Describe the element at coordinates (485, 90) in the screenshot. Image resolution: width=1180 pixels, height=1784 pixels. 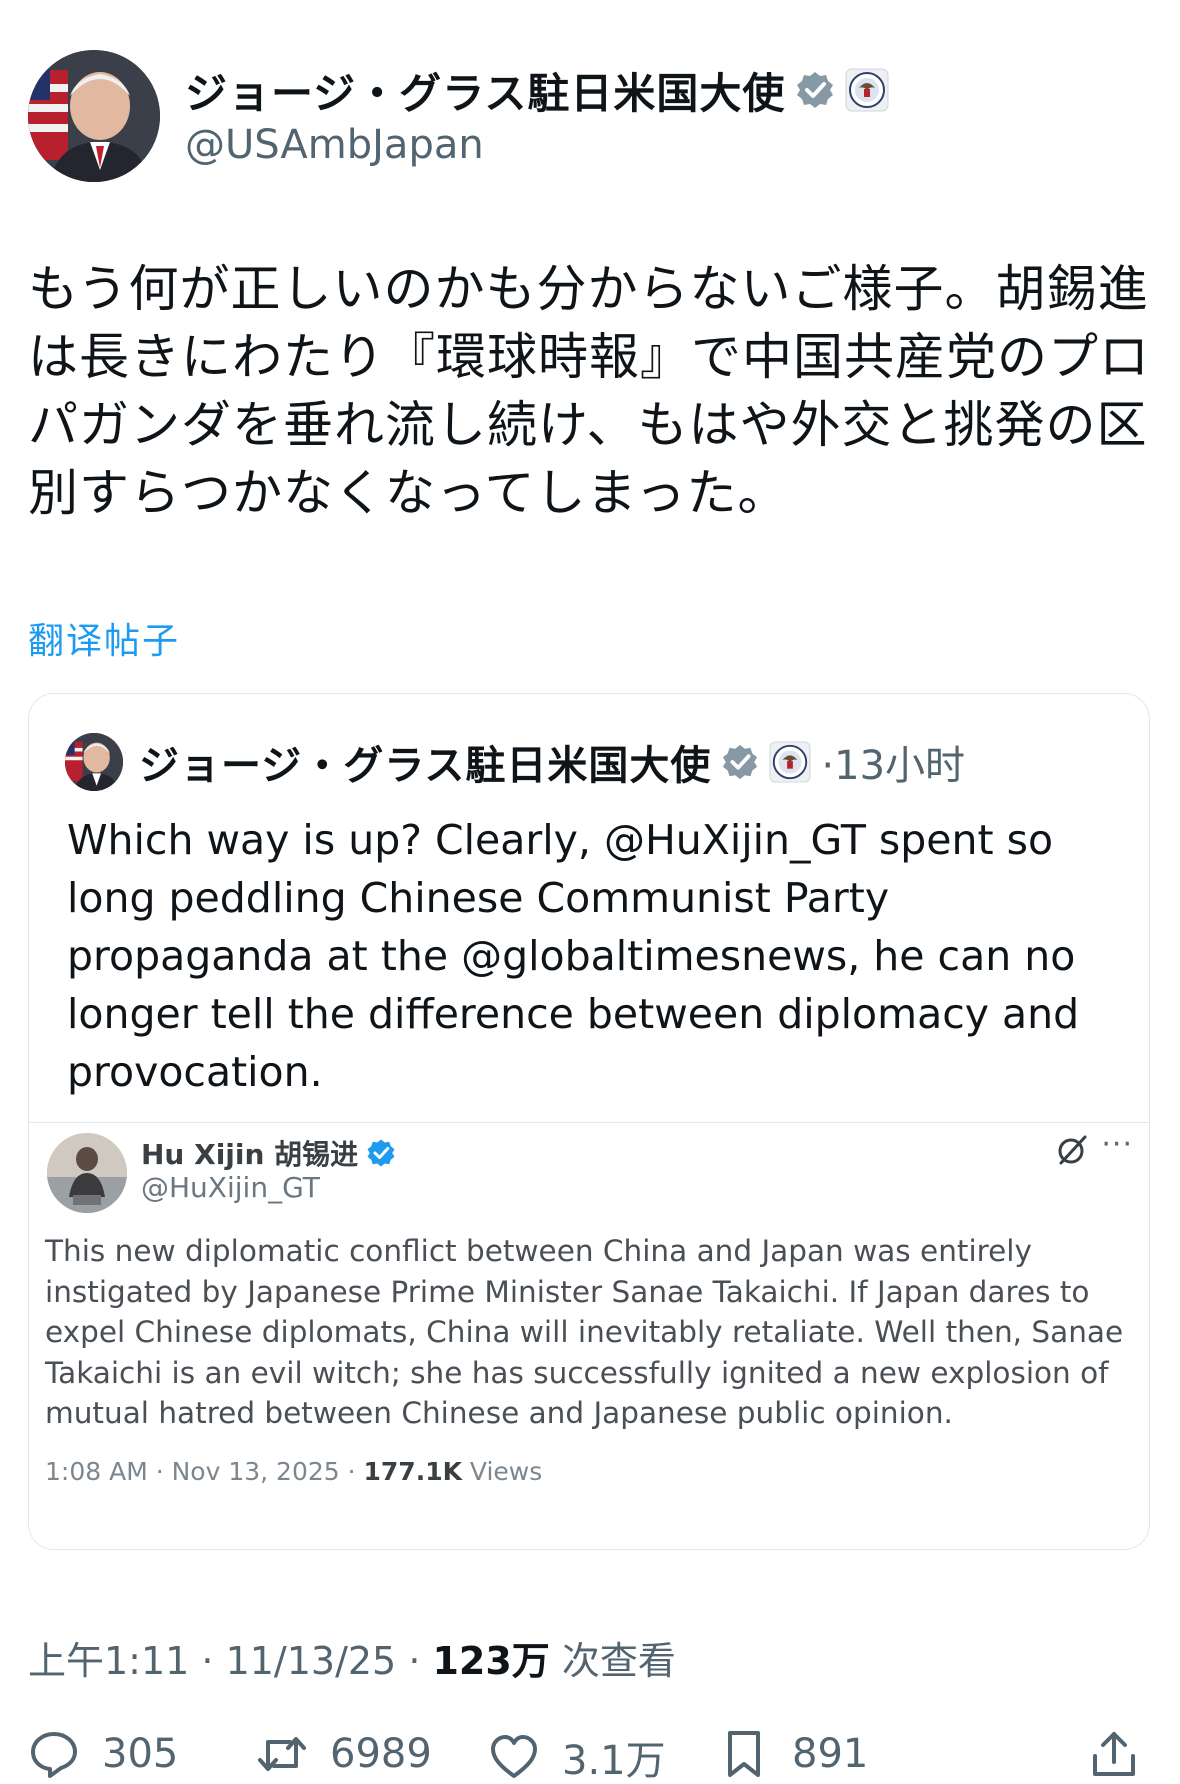
I see `author-display-name: ジョージ・グラス駐日米国大使` at that location.